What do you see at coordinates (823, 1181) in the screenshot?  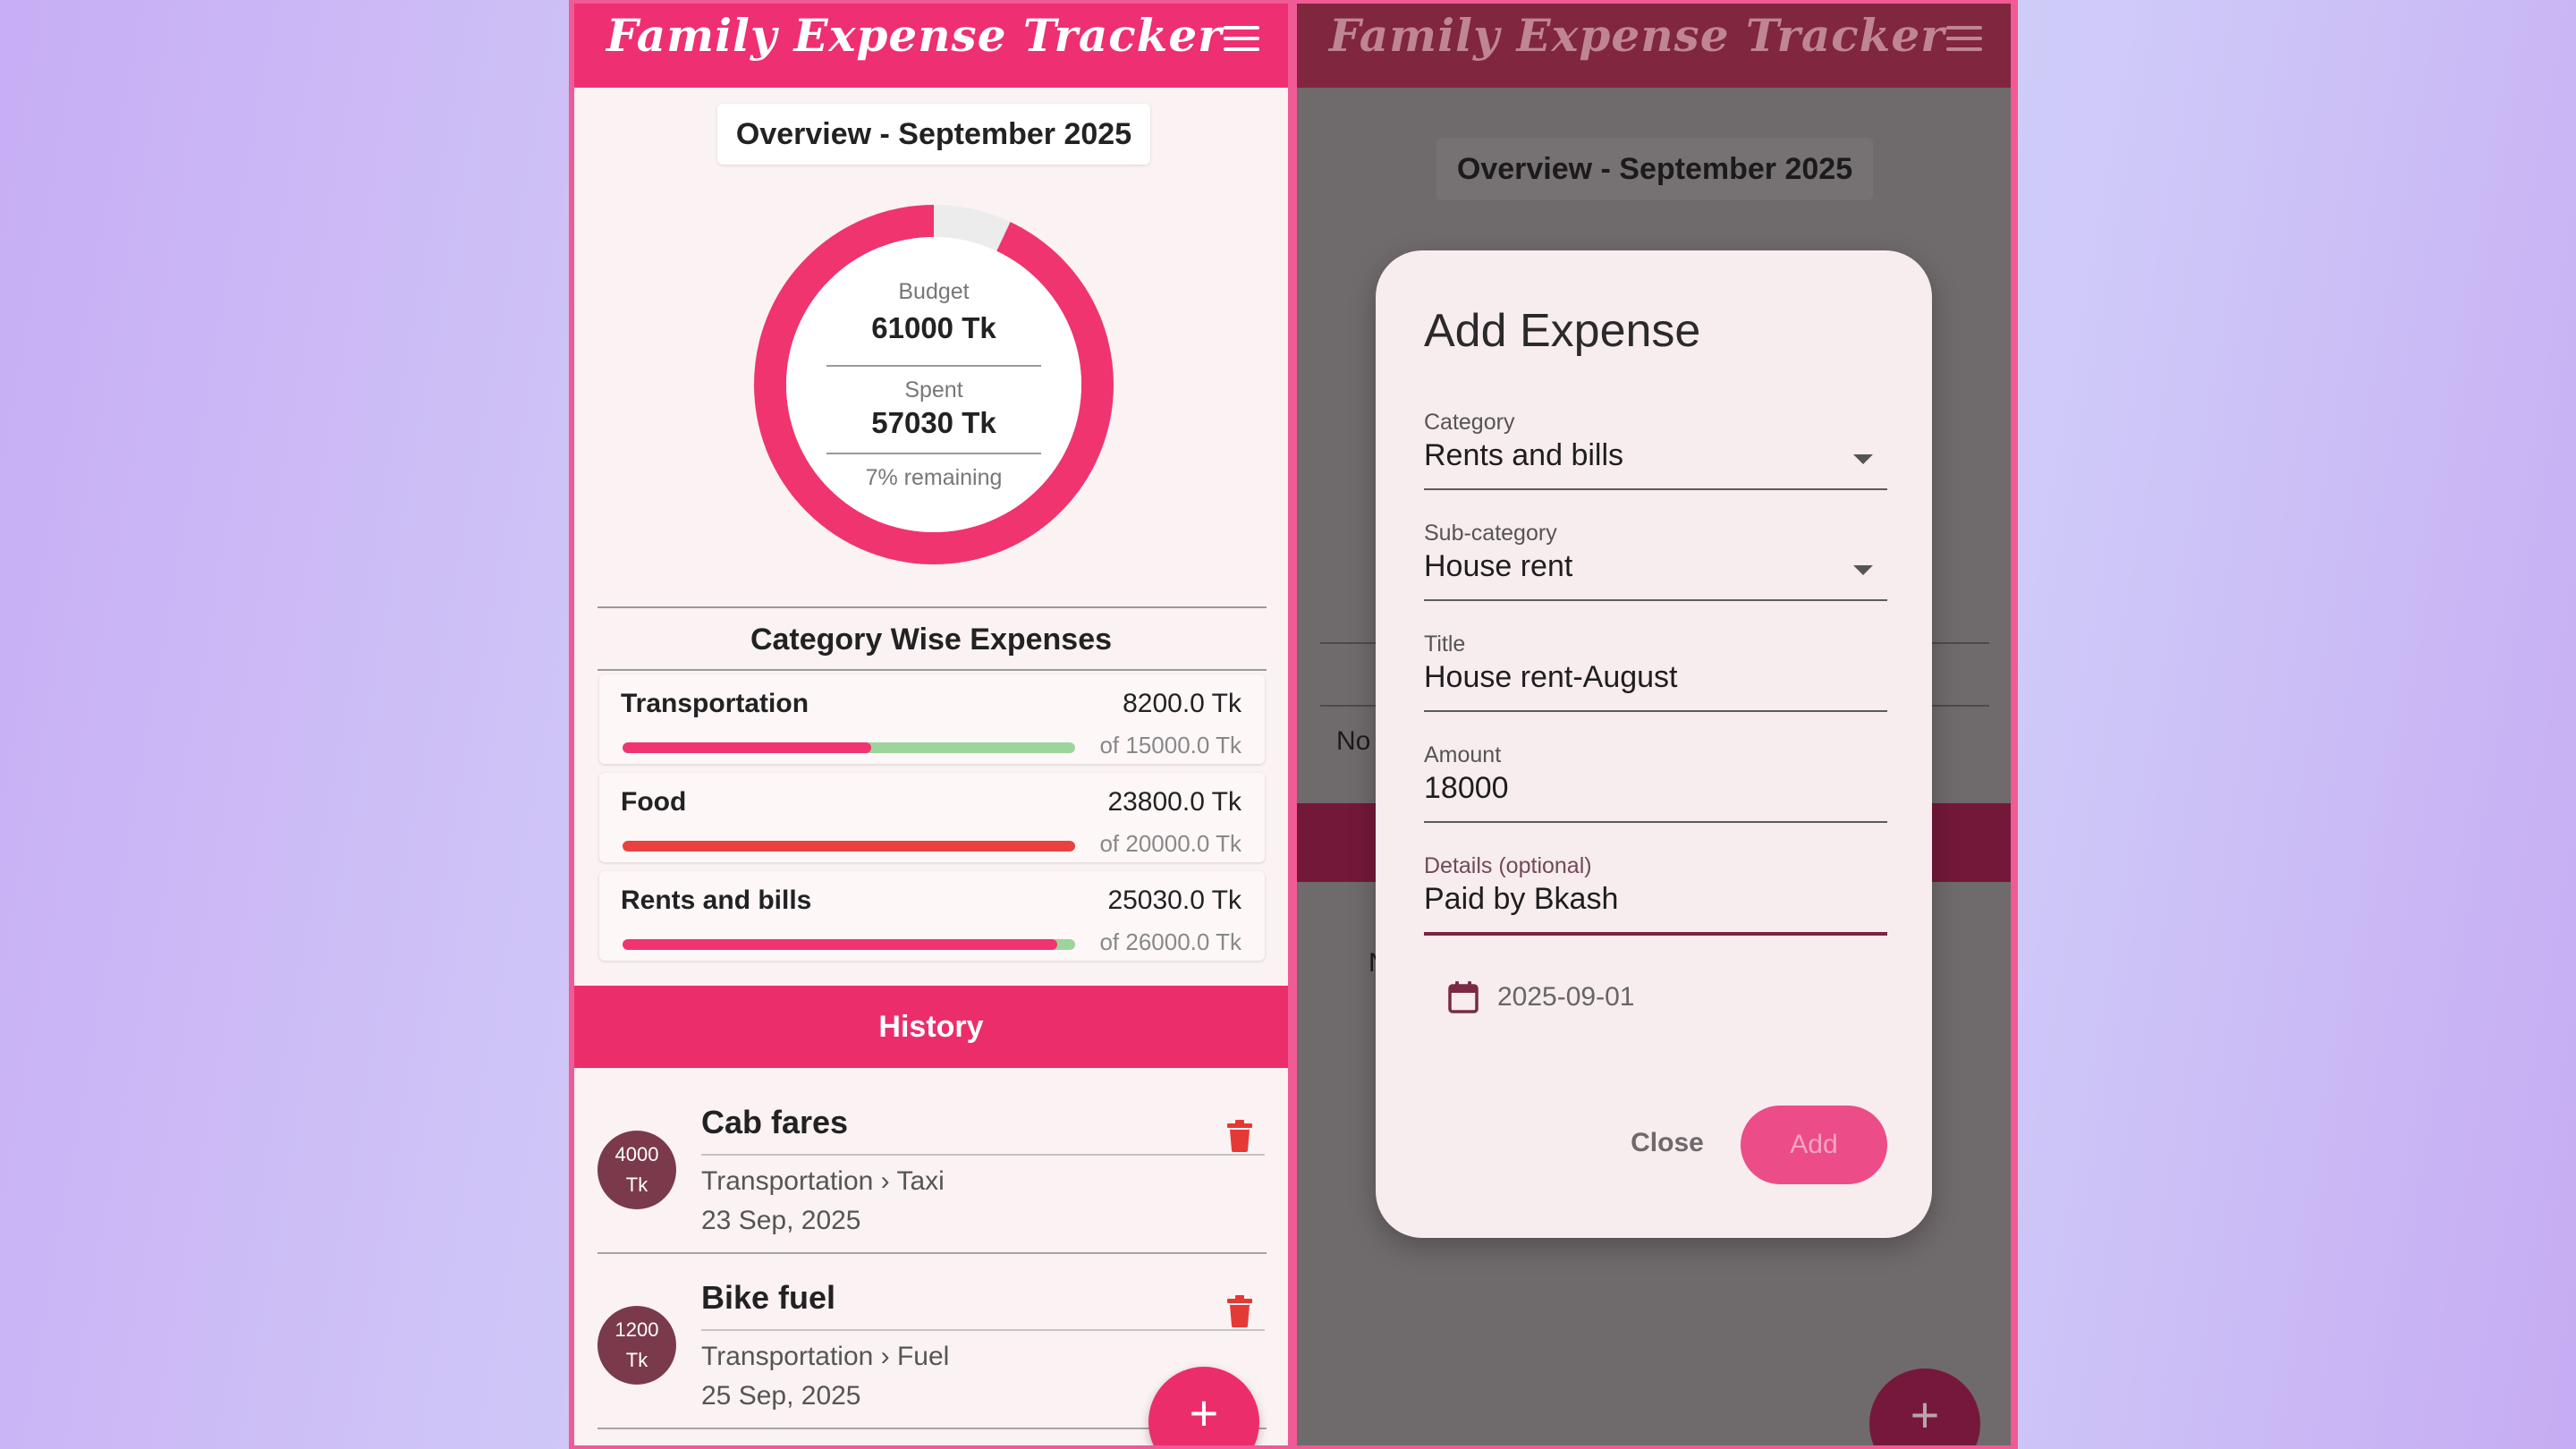 I see `history-category: Transportation › Taxi` at bounding box center [823, 1181].